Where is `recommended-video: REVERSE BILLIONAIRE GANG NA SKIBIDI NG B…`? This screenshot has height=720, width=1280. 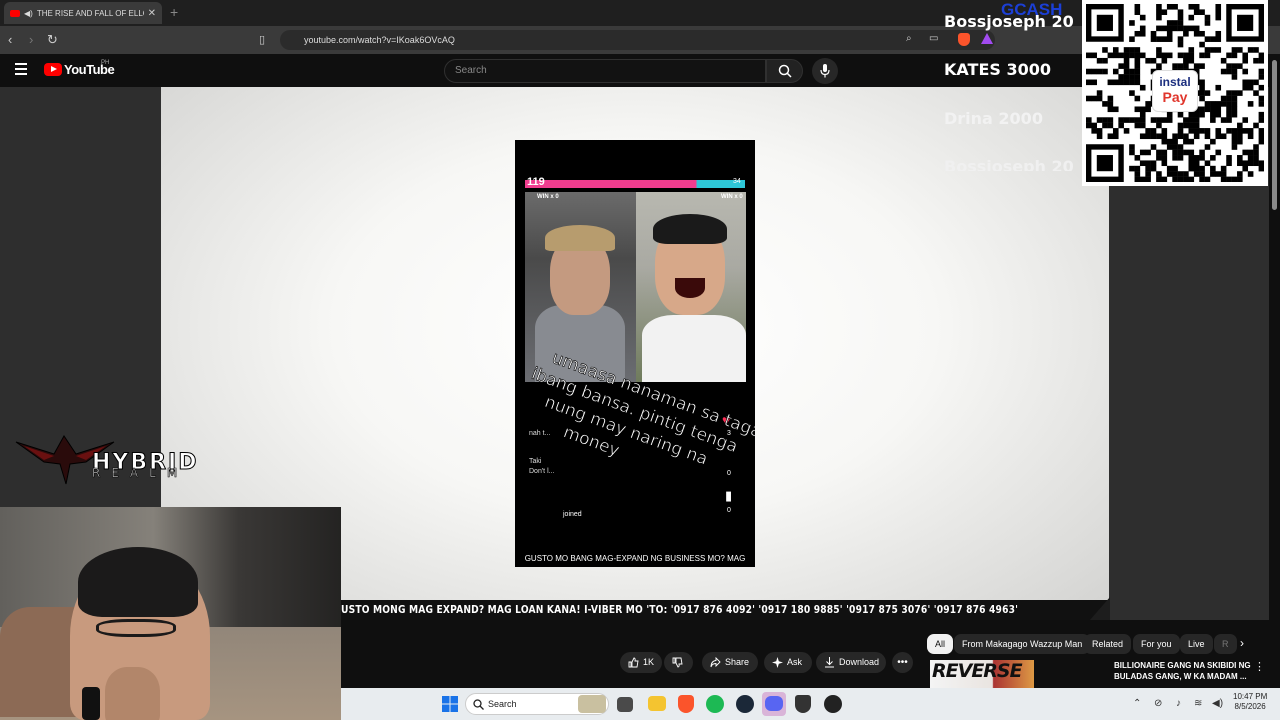
recommended-video: REVERSE BILLIONAIRE GANG NA SKIBIDI NG B… is located at coordinates (1096, 673).